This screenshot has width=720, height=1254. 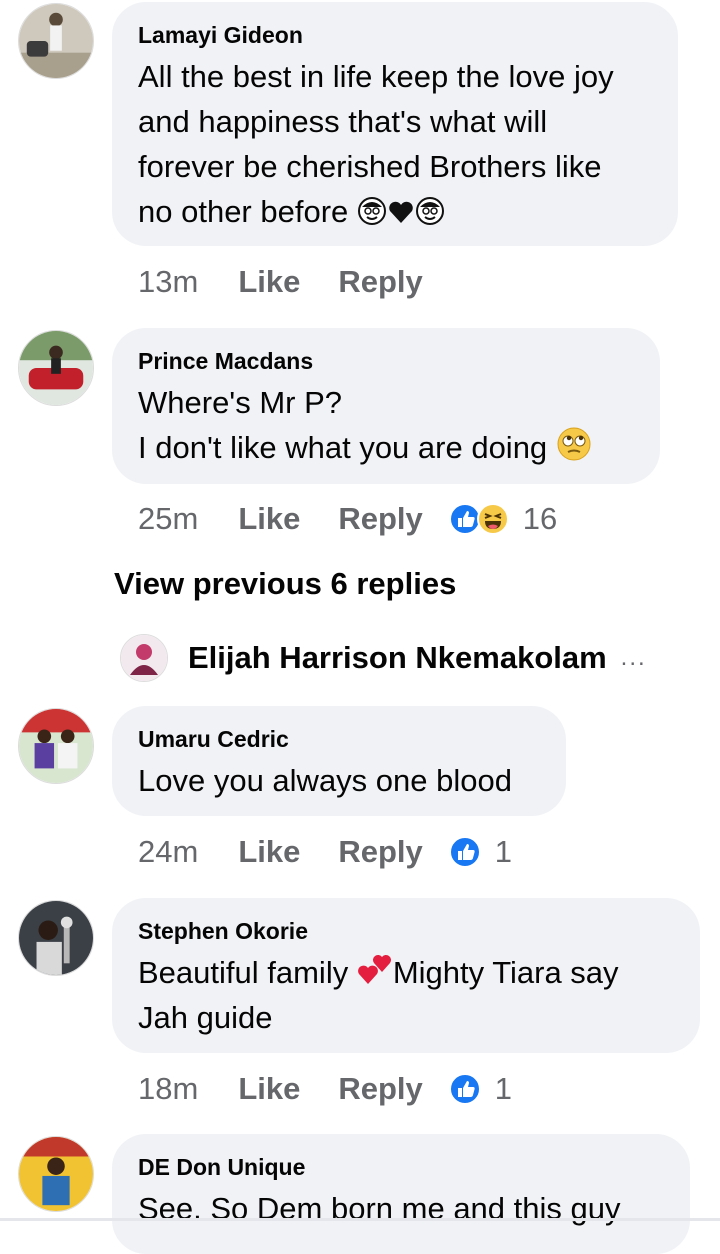 I want to click on comment-text: See. So Dem born me and this guy, so click(x=401, y=1208).